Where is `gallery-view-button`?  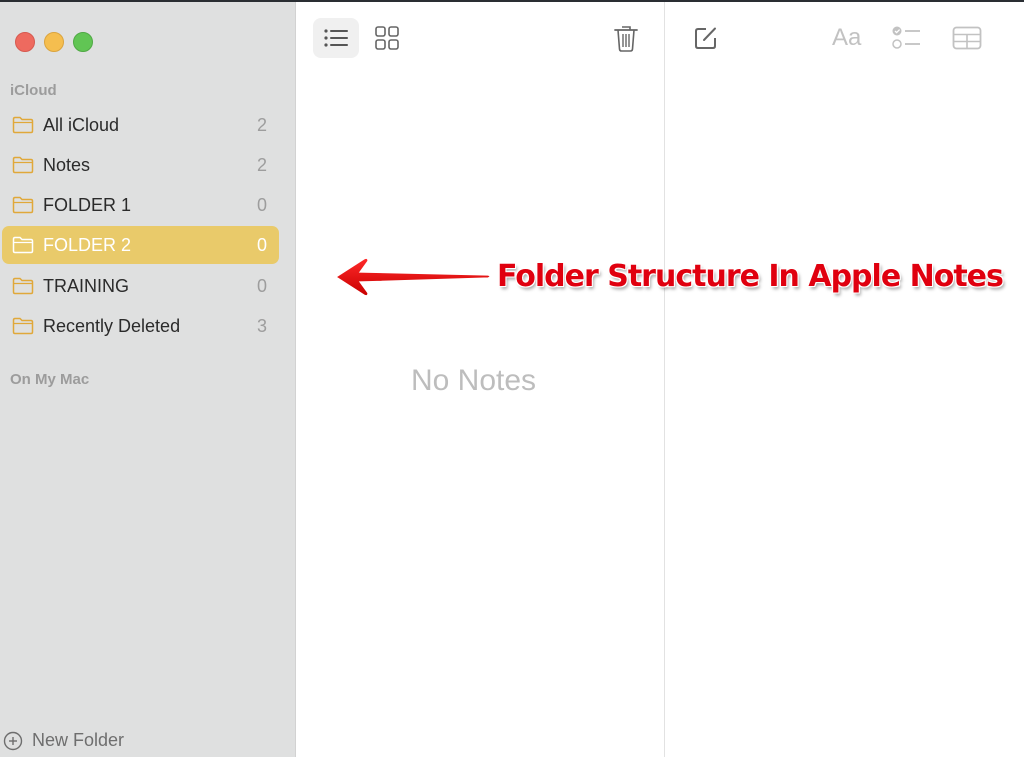
gallery-view-button is located at coordinates (387, 38).